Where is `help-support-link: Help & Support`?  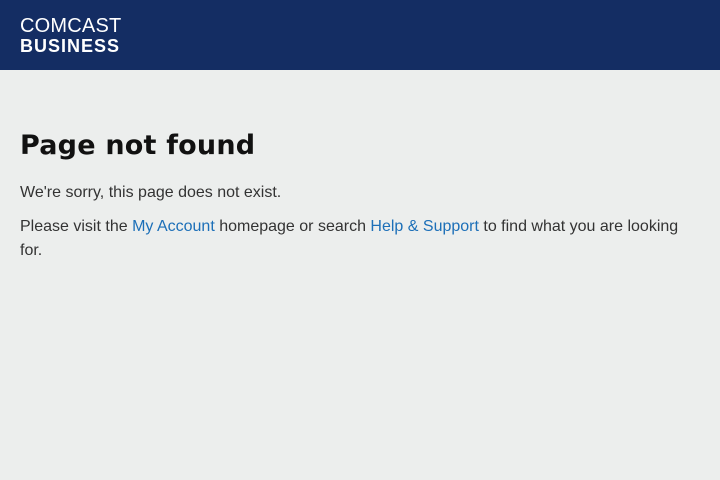 help-support-link: Help & Support is located at coordinates (424, 226).